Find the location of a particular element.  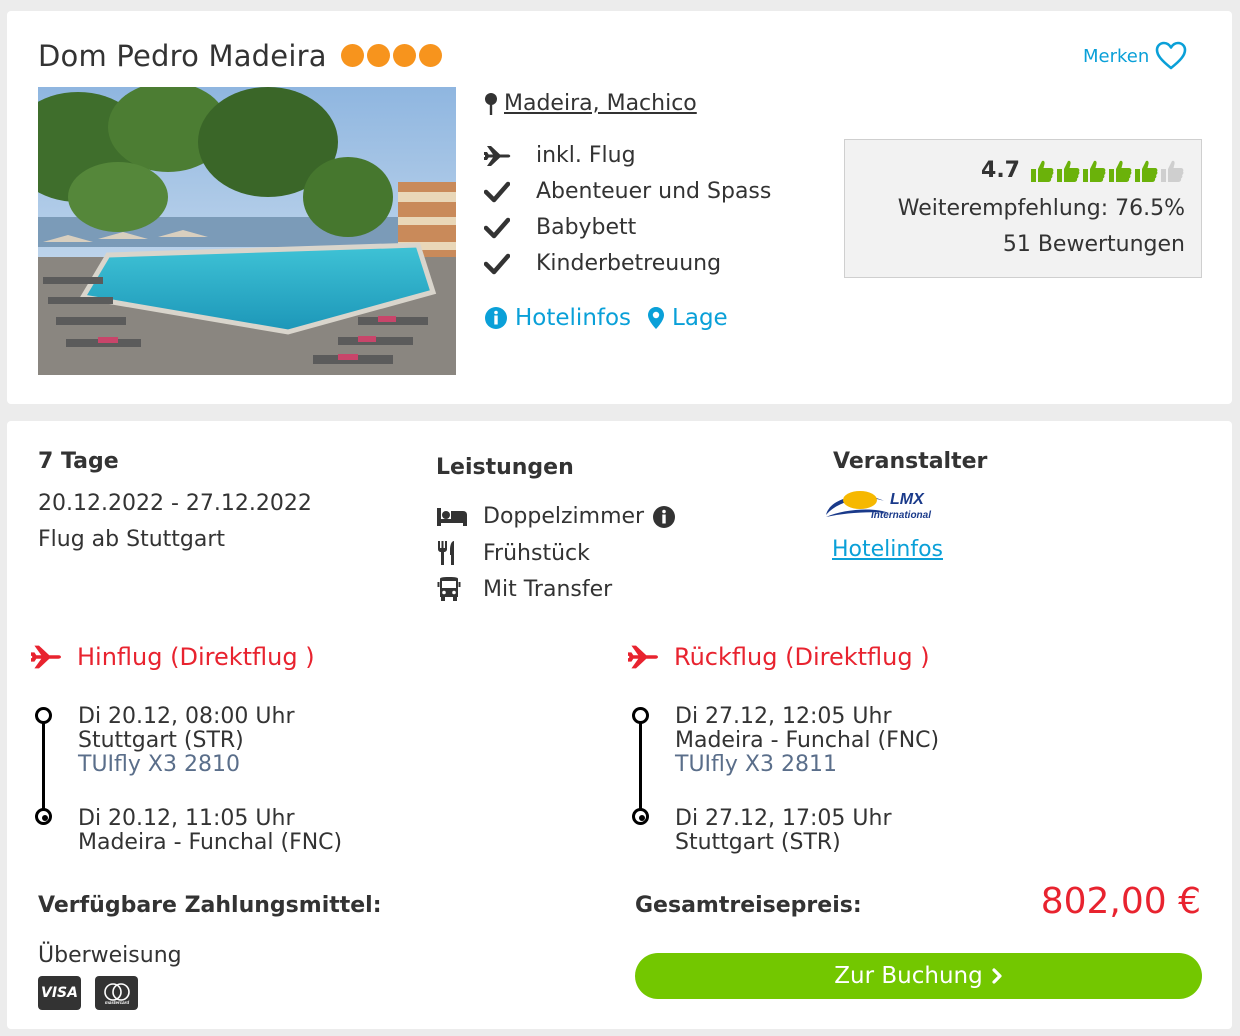

payment-title: Verfügbare Zahlungsmittel: is located at coordinates (210, 905).